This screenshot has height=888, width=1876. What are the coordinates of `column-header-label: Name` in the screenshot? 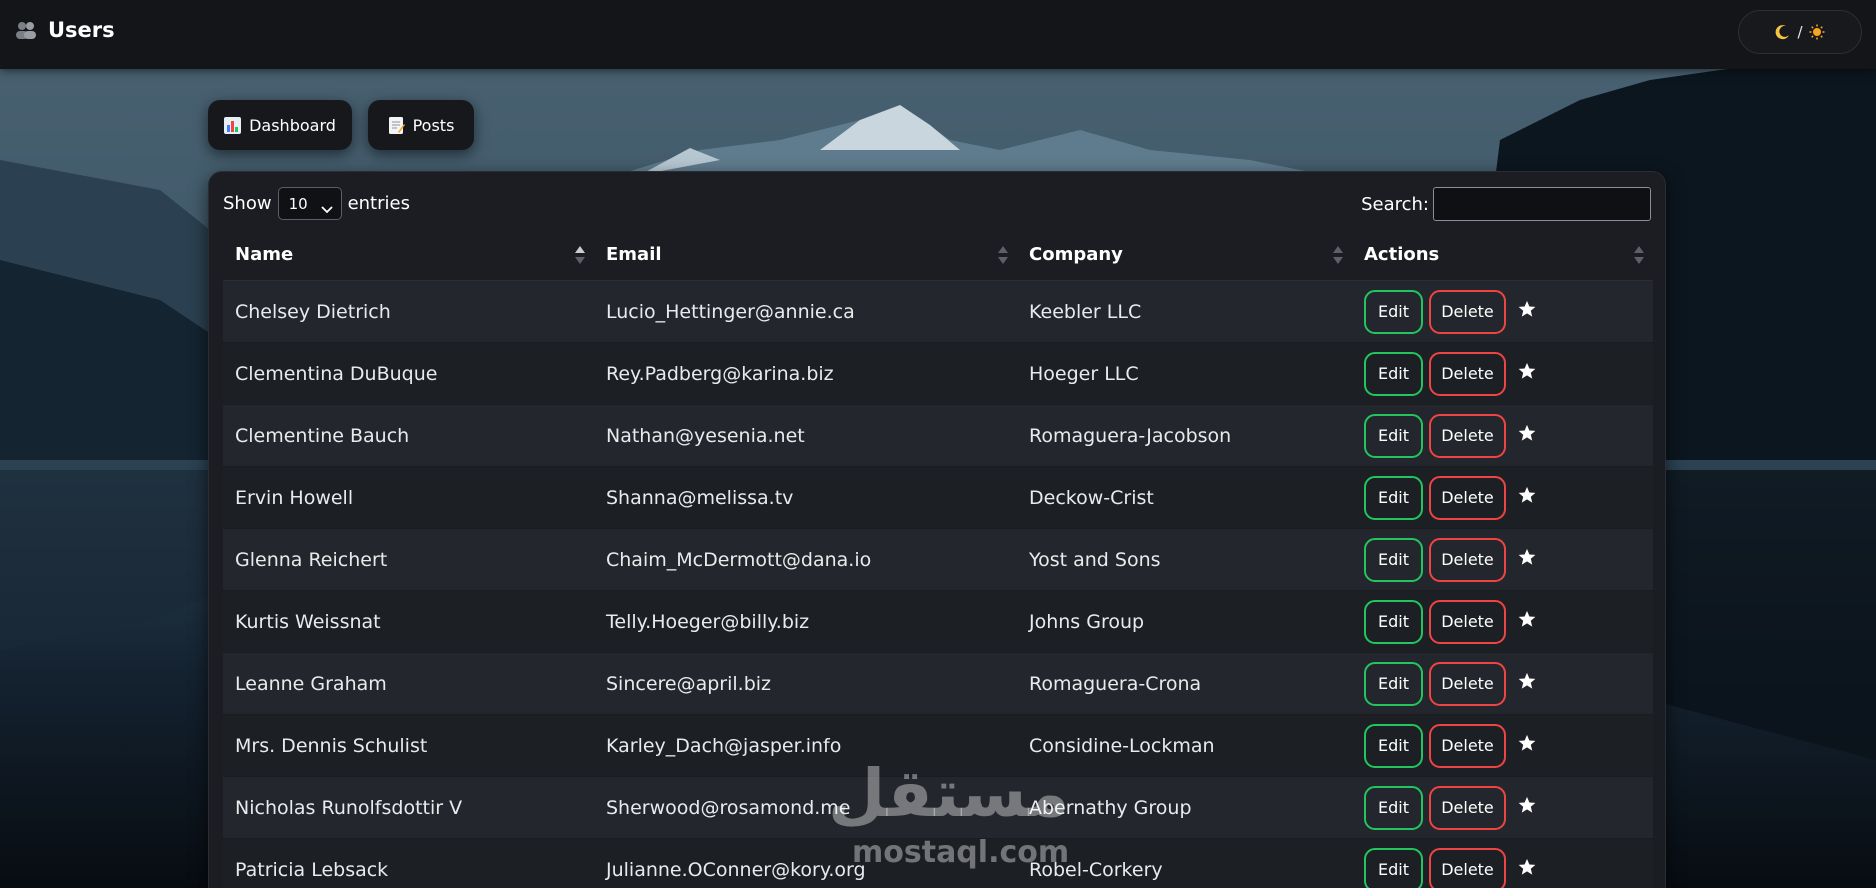 It's located at (264, 254).